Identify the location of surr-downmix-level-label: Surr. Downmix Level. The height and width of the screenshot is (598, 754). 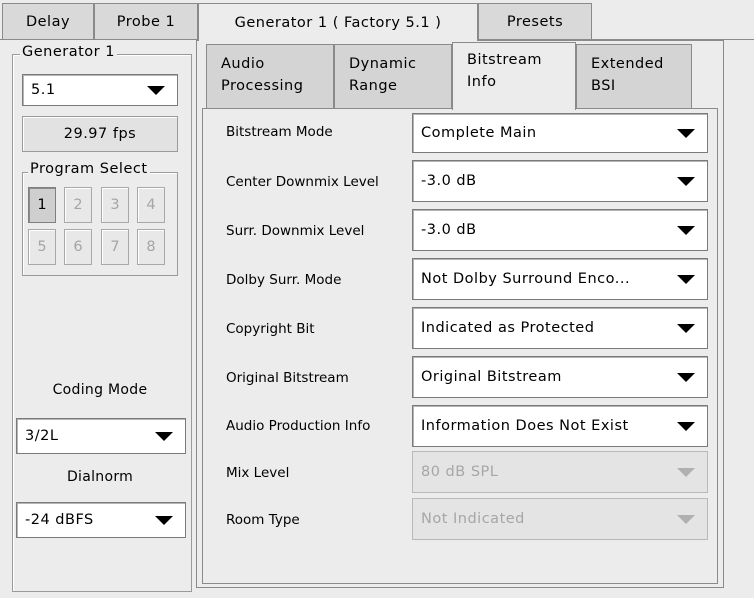
(295, 231).